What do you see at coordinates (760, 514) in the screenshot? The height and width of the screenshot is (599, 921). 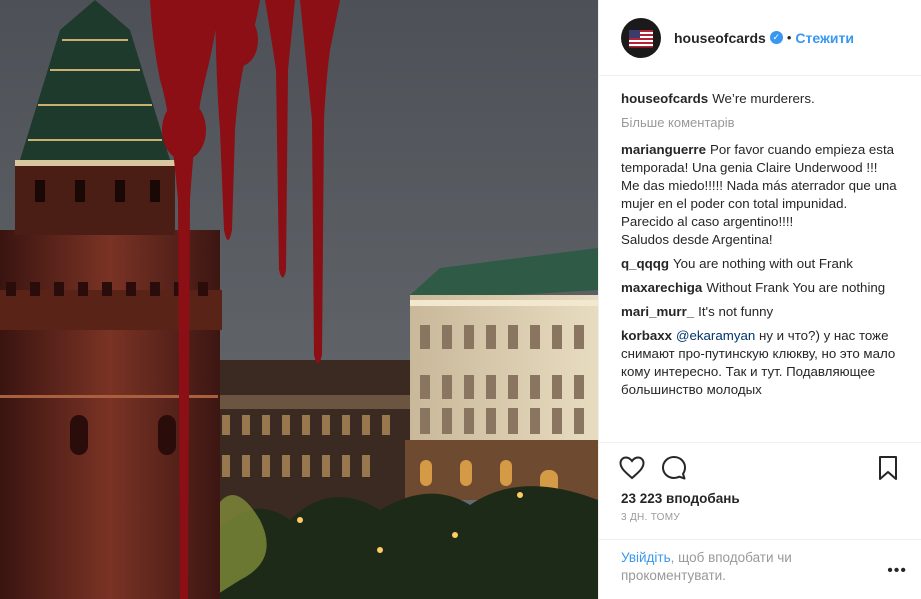 I see `post-timestamp: 3 ДН. ТОМУ` at bounding box center [760, 514].